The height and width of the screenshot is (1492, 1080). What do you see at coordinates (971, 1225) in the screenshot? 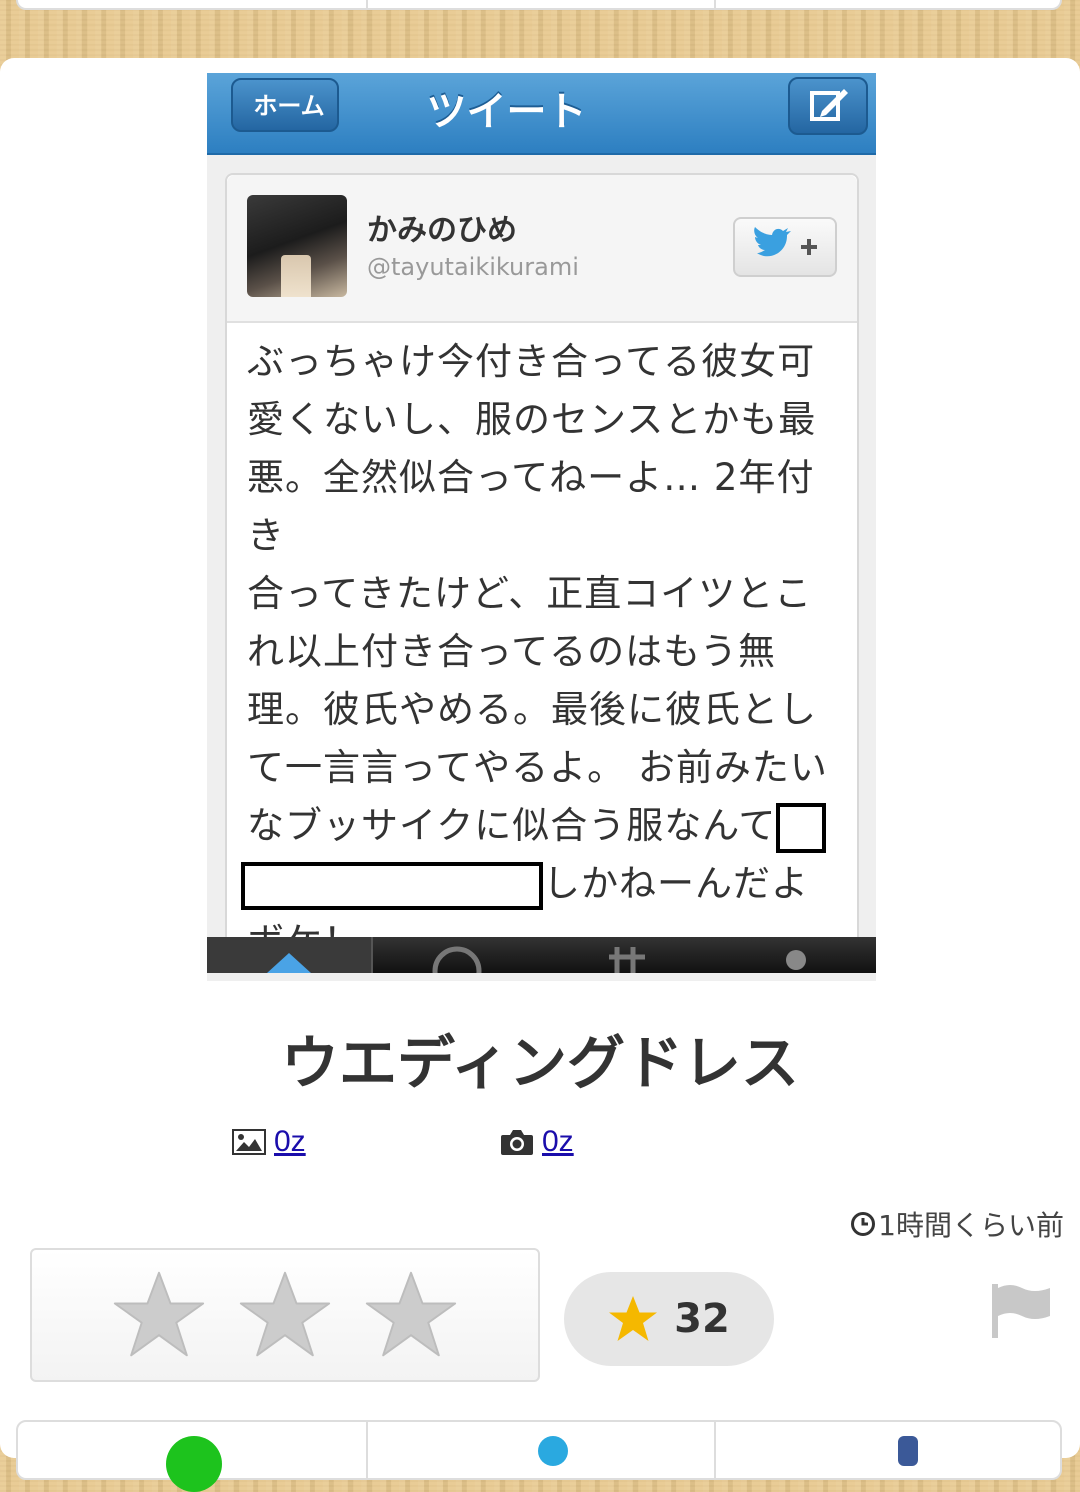
I see `time-ago-text: 1時間くらい前` at bounding box center [971, 1225].